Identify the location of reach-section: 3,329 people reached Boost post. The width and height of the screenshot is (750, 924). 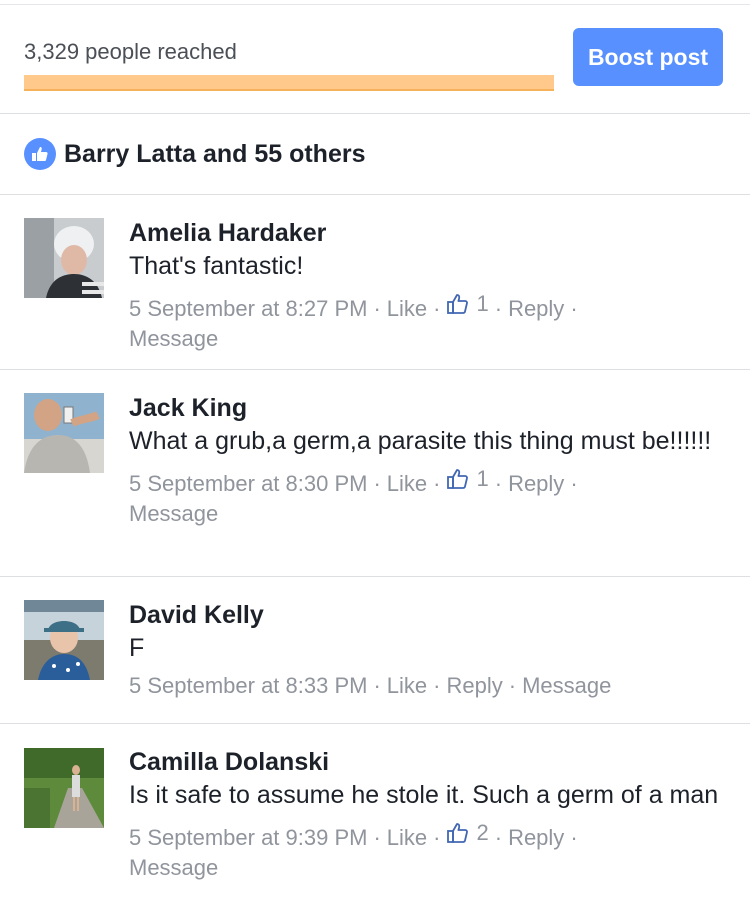
(375, 59).